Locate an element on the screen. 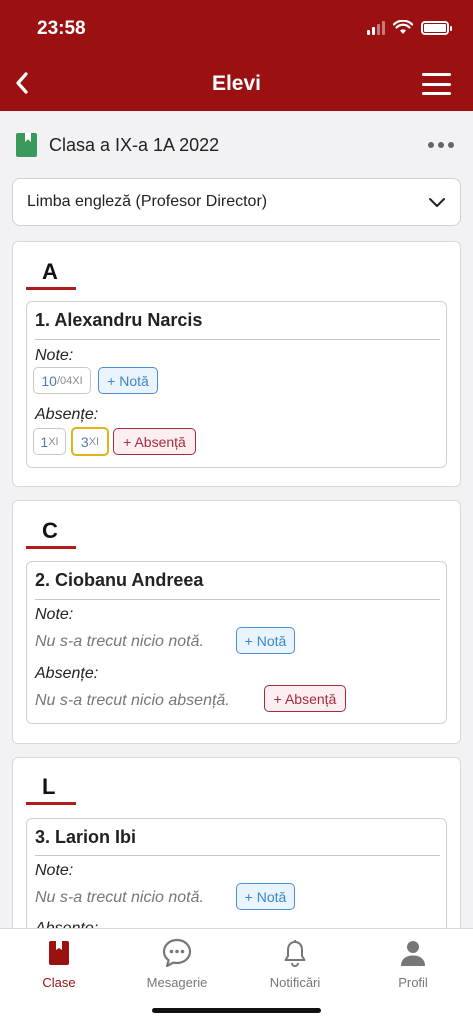 The width and height of the screenshot is (473, 1024). absence-chip: 1 XI is located at coordinates (49, 441).